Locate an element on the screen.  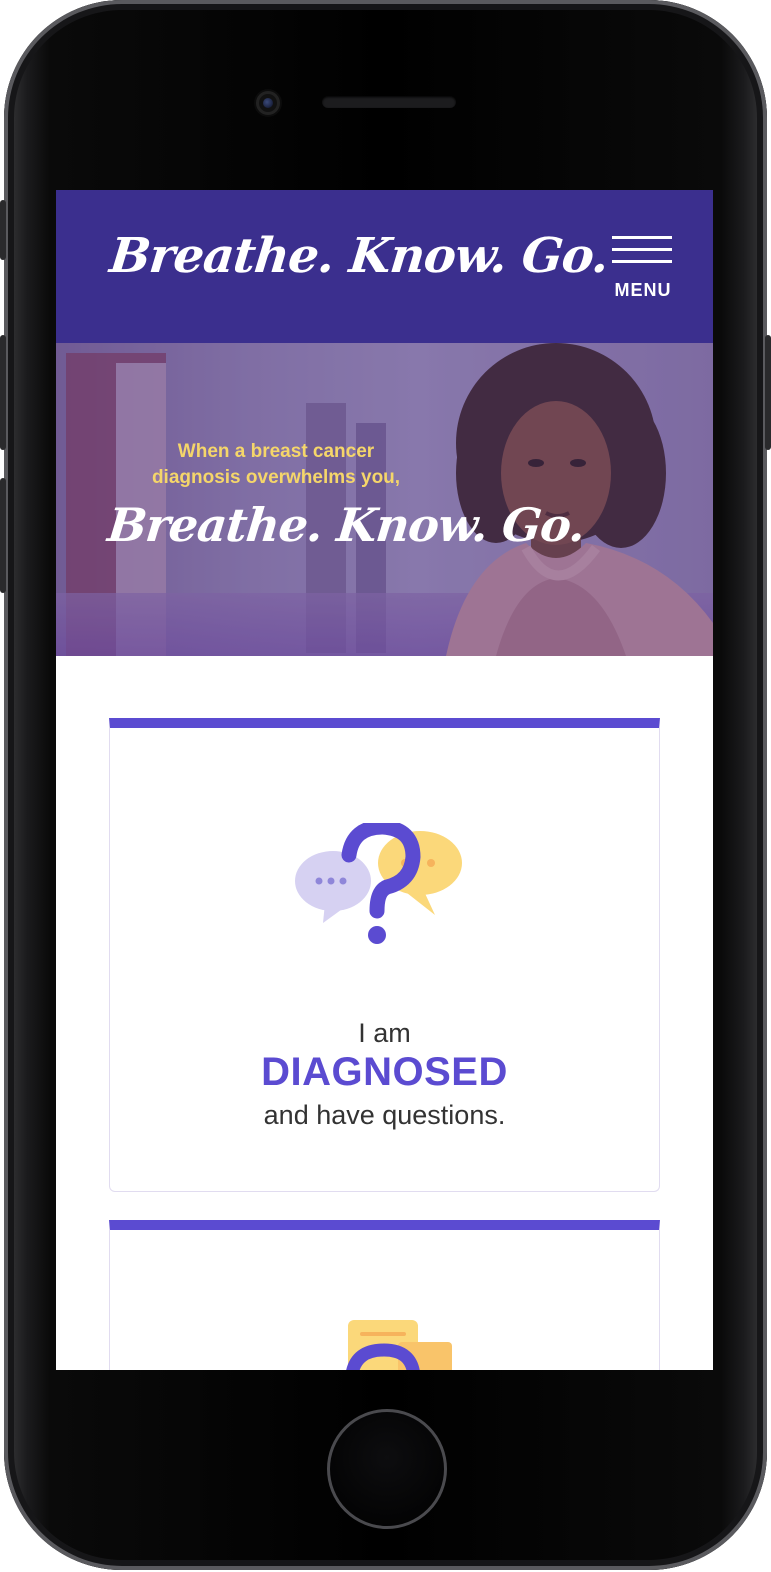
hero-logo: Breathe. Know. Go. is located at coordinates (346, 525).